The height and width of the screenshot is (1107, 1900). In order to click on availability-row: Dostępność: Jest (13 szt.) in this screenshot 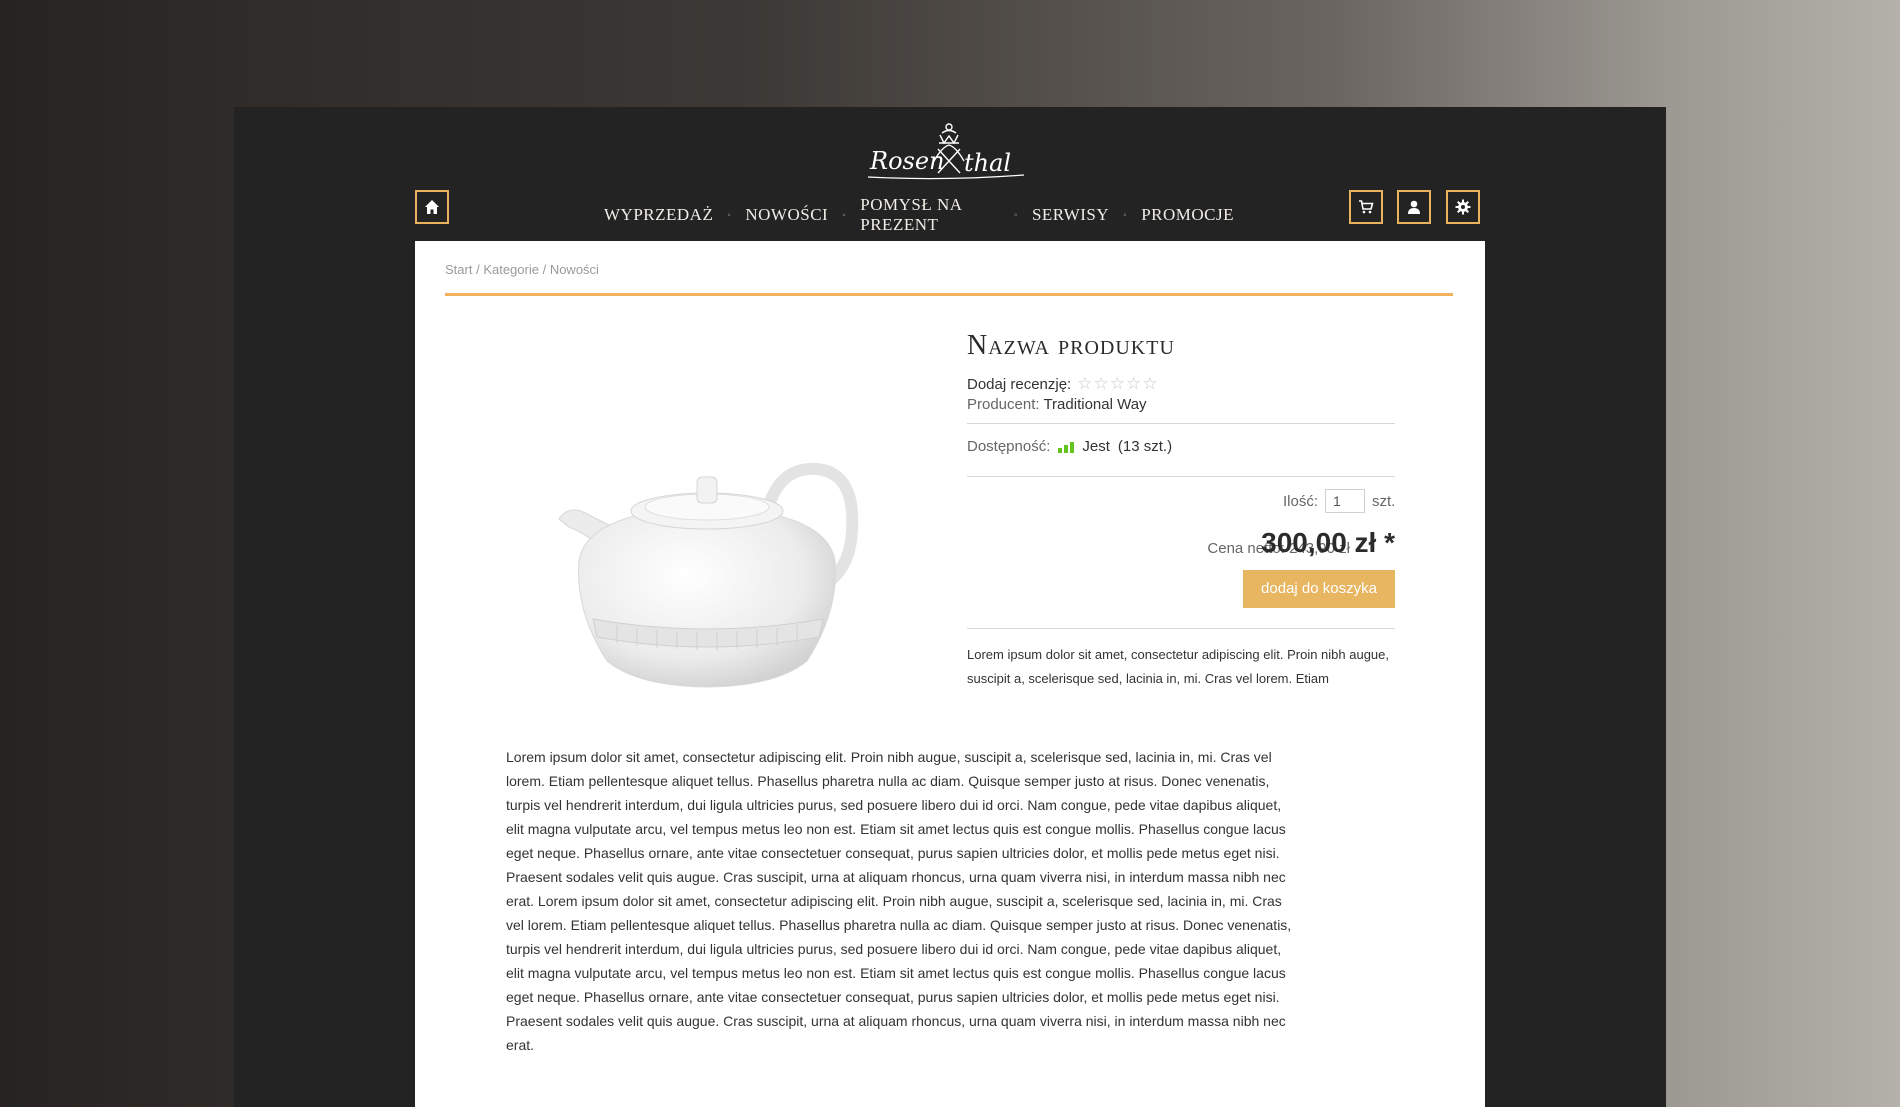, I will do `click(1069, 446)`.